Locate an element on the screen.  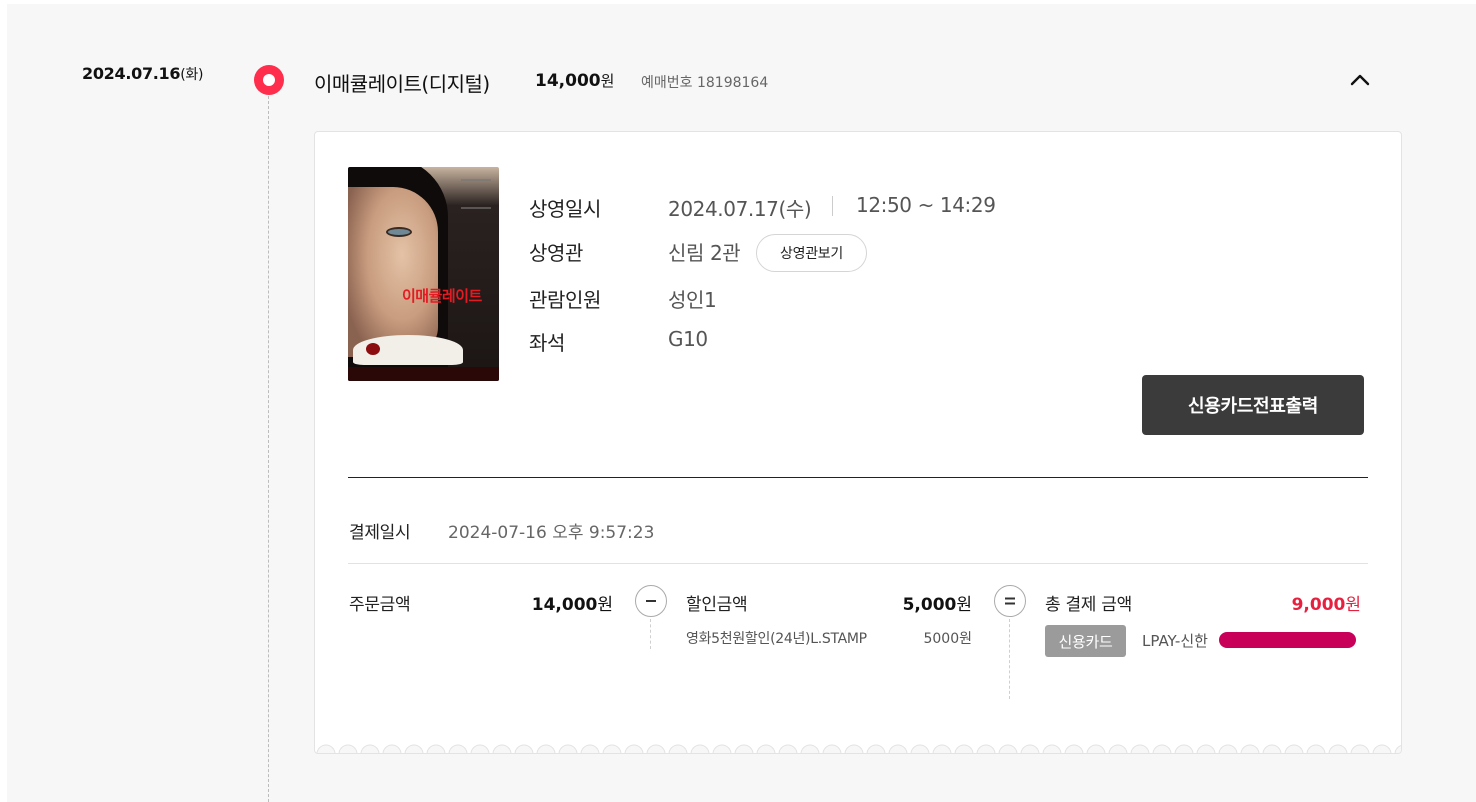
equals-circle-icon is located at coordinates (1010, 601).